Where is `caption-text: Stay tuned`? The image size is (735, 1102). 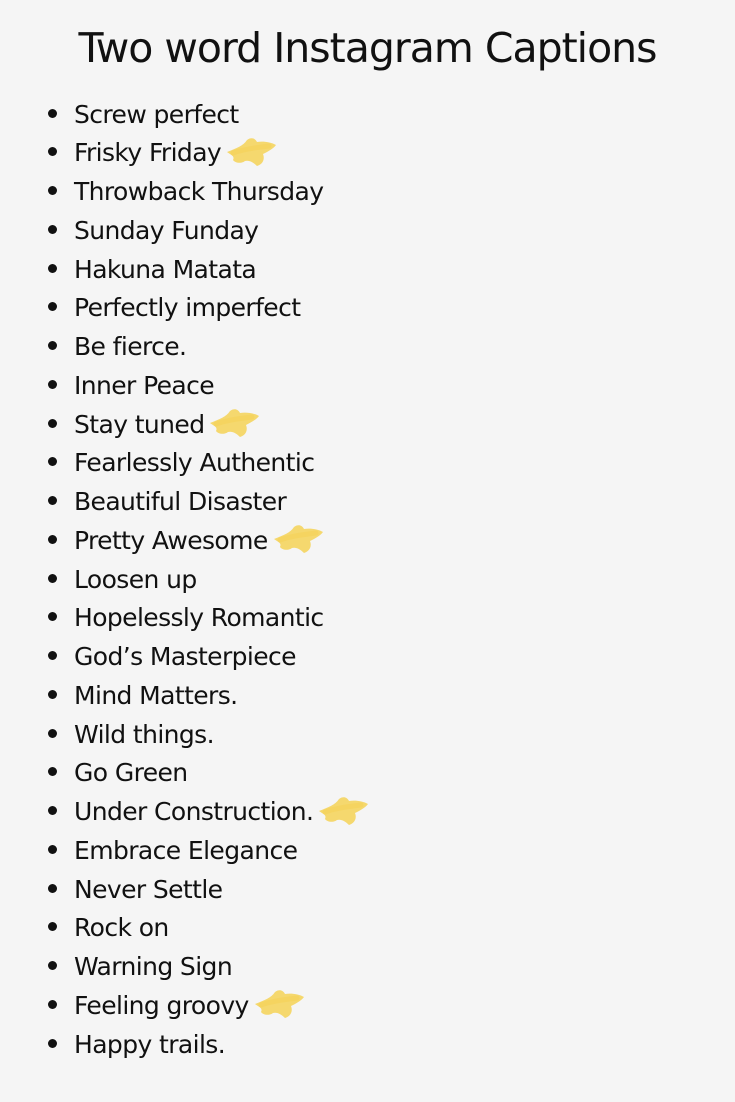
caption-text: Stay tuned is located at coordinates (139, 424).